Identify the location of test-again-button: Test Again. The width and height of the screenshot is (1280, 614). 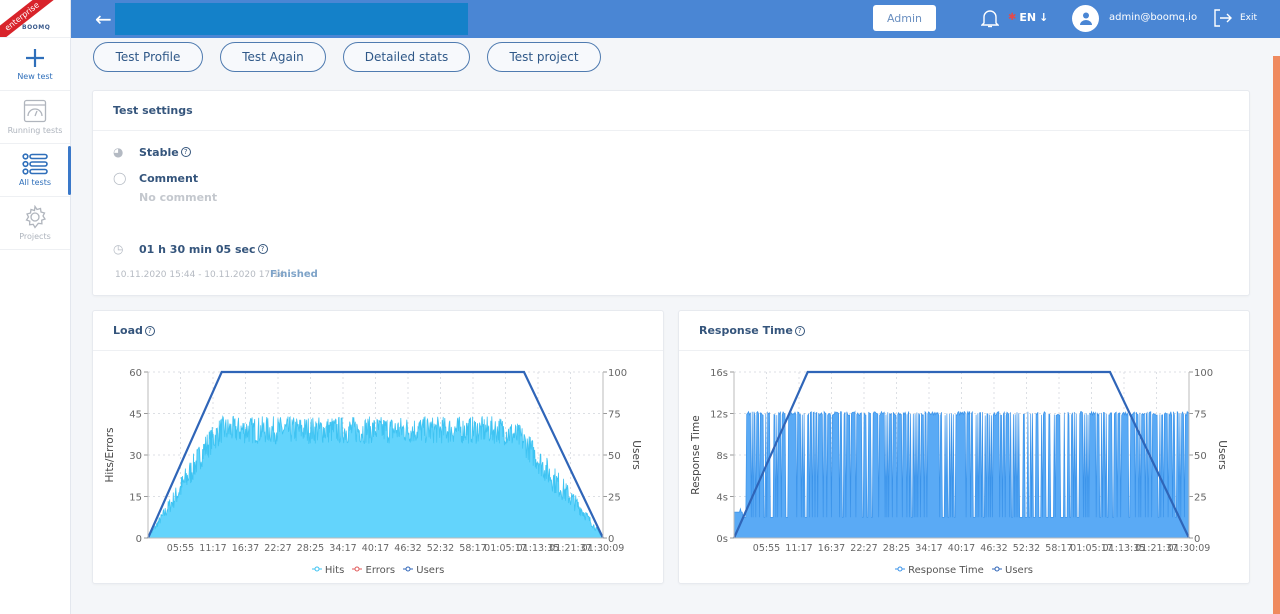
(273, 57).